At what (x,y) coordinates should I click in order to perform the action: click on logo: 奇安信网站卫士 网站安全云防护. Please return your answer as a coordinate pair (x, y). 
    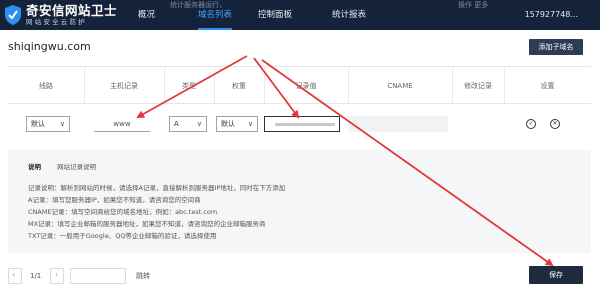
    Looking at the image, I should click on (60, 15).